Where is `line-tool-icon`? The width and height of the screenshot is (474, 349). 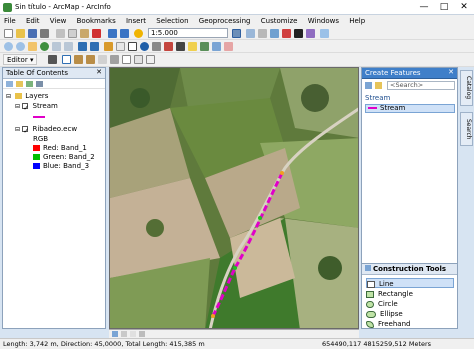 line-tool-icon is located at coordinates (371, 284).